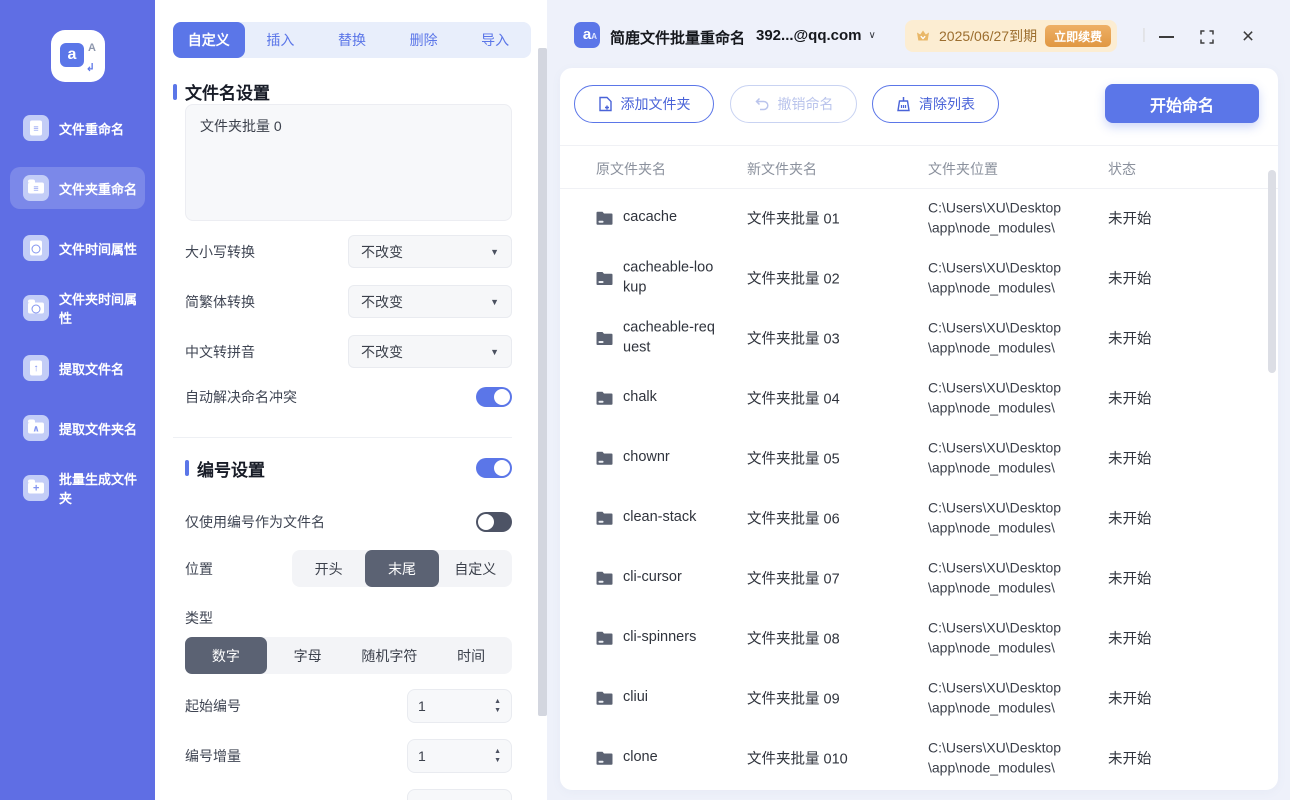  Describe the element at coordinates (923, 35) in the screenshot. I see `vip-crown-icon` at that location.